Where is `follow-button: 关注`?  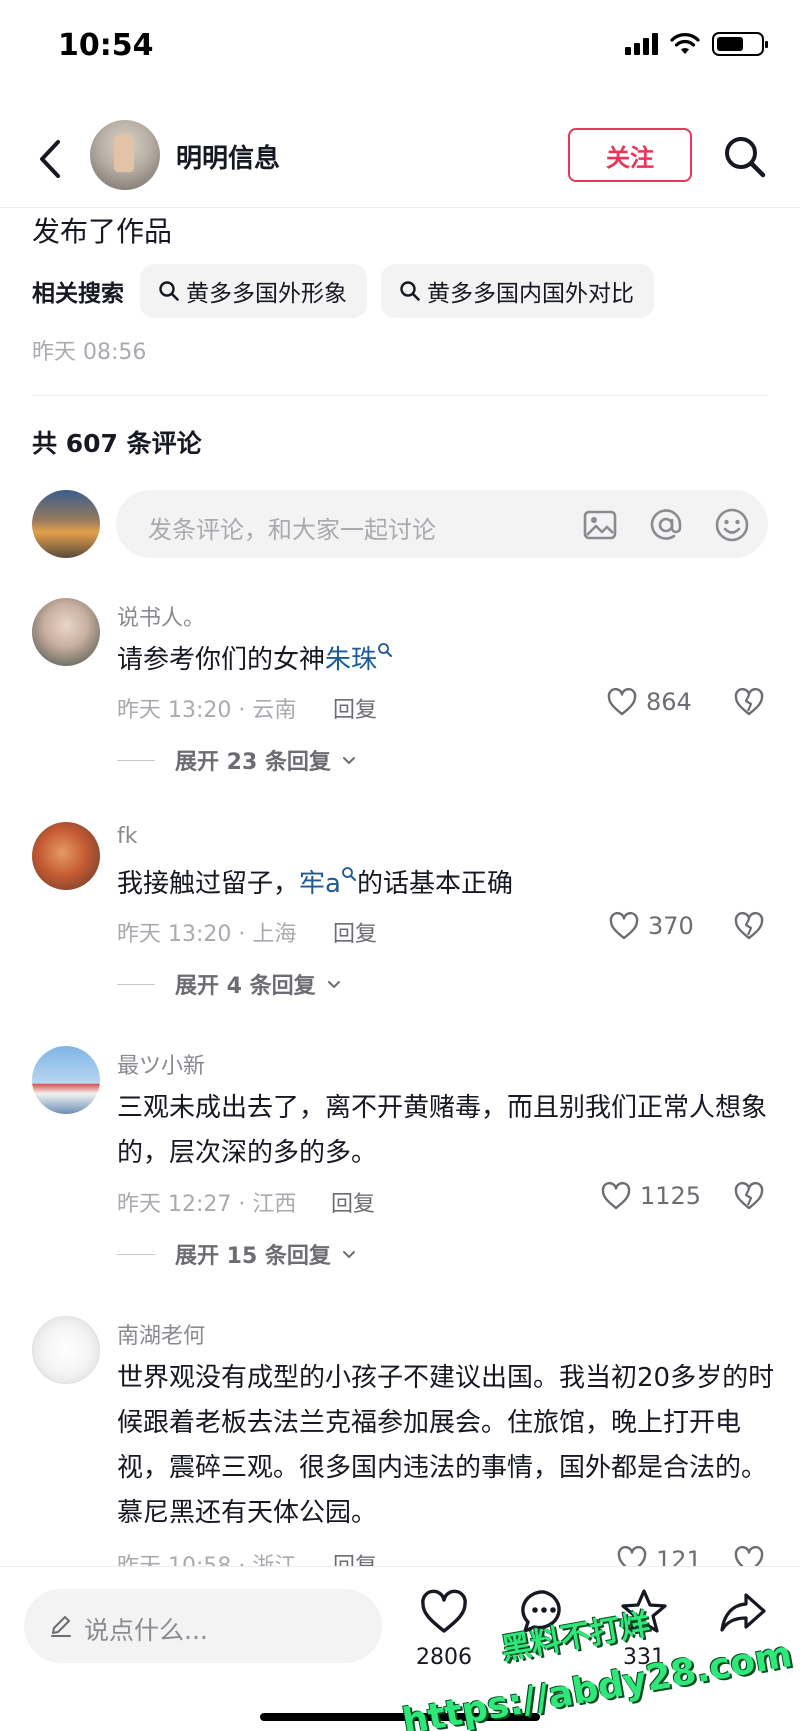
follow-button: 关注 is located at coordinates (630, 155).